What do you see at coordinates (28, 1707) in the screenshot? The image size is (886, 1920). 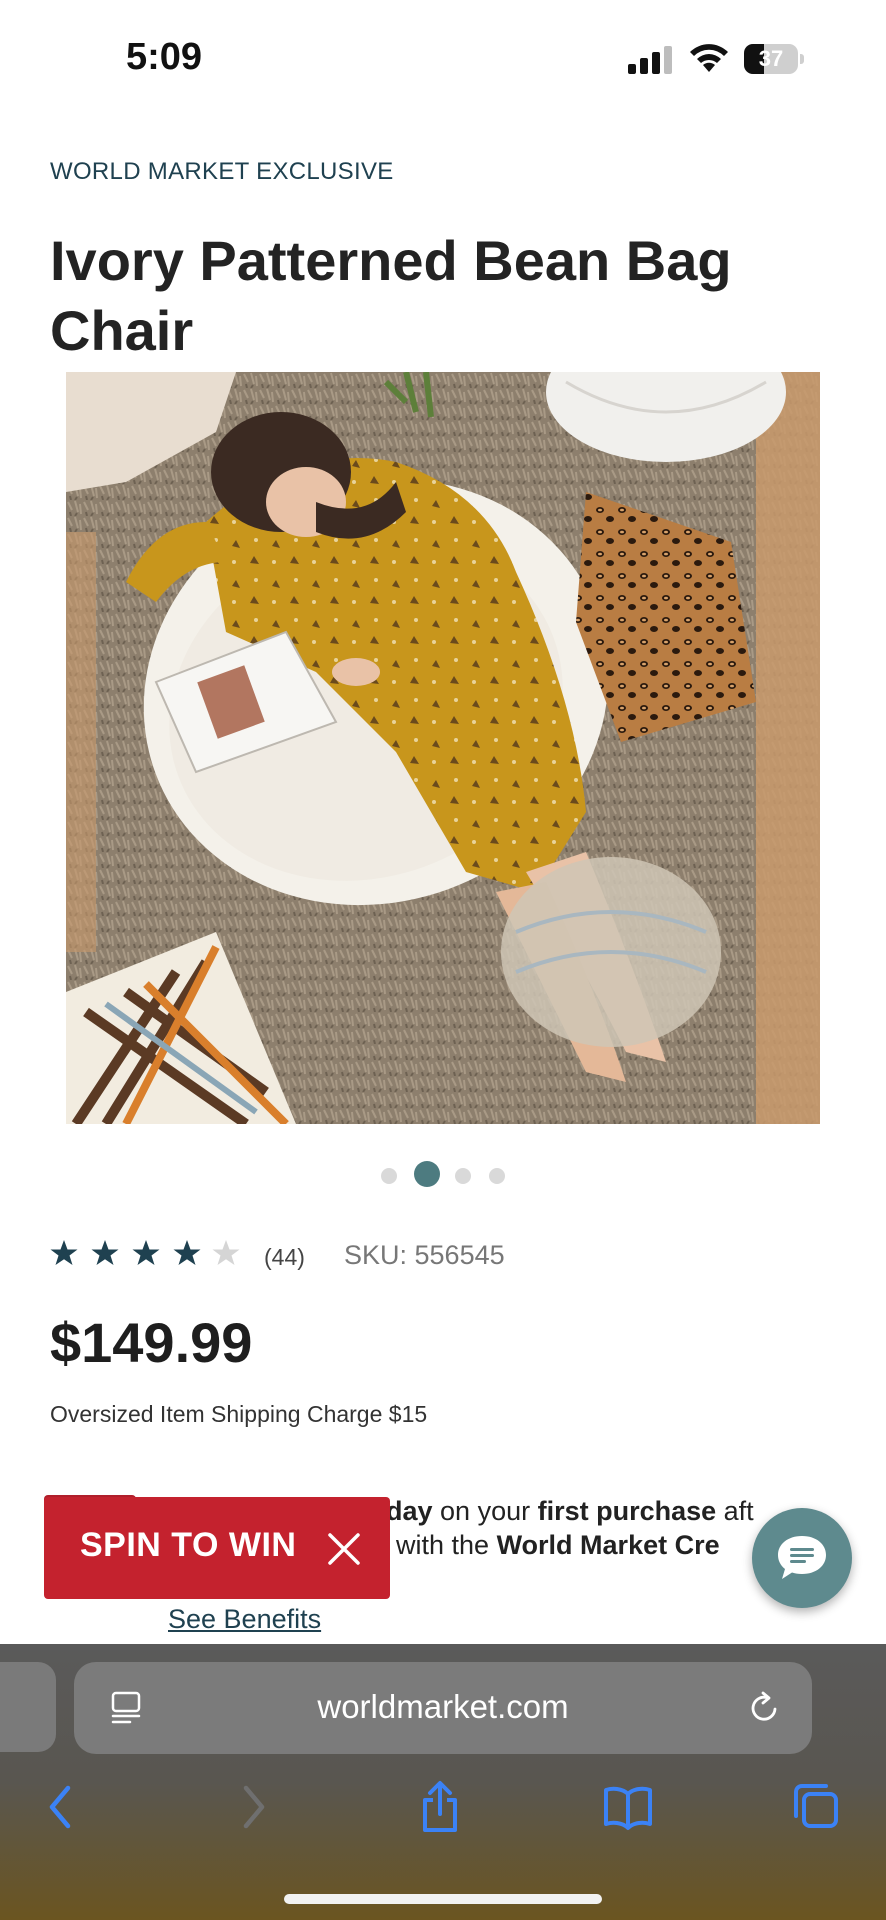 I see `previous-tab-peek` at bounding box center [28, 1707].